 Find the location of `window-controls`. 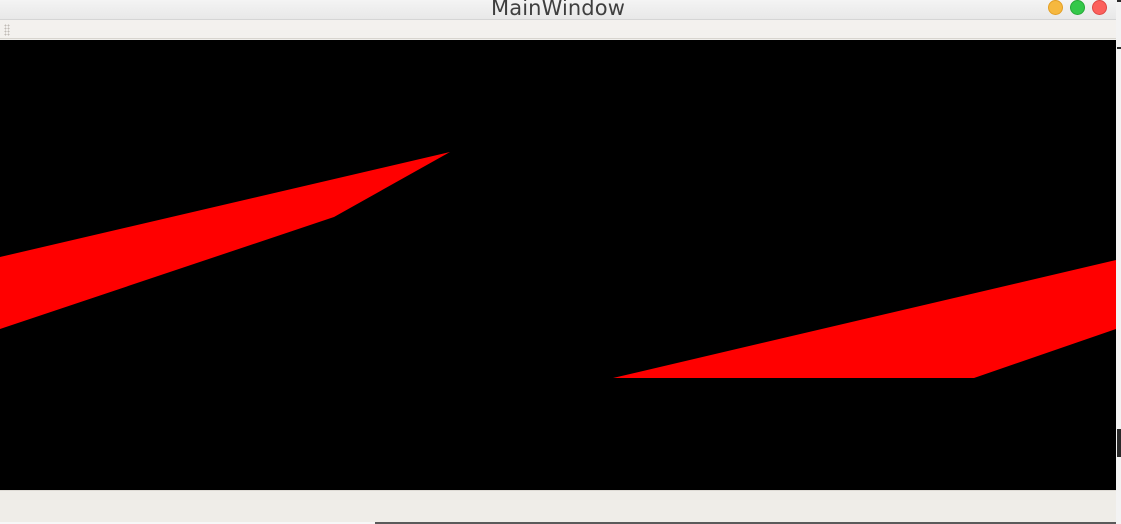

window-controls is located at coordinates (1079, 7).